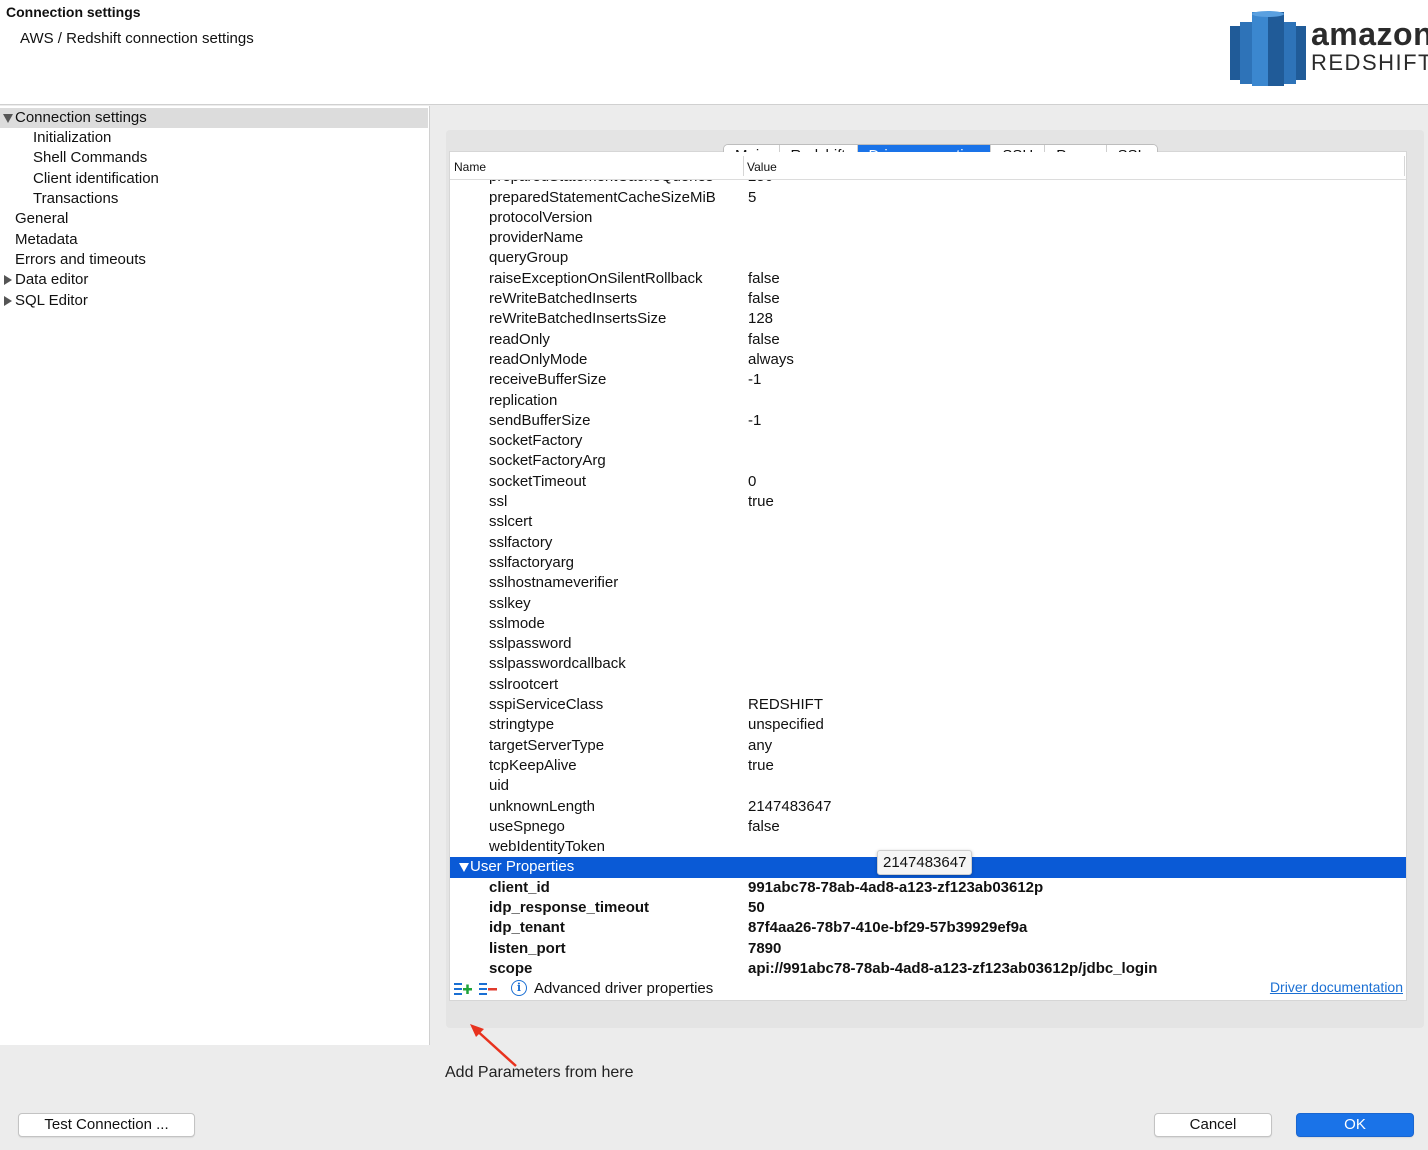  What do you see at coordinates (928, 604) in the screenshot?
I see `property-row: sslkey` at bounding box center [928, 604].